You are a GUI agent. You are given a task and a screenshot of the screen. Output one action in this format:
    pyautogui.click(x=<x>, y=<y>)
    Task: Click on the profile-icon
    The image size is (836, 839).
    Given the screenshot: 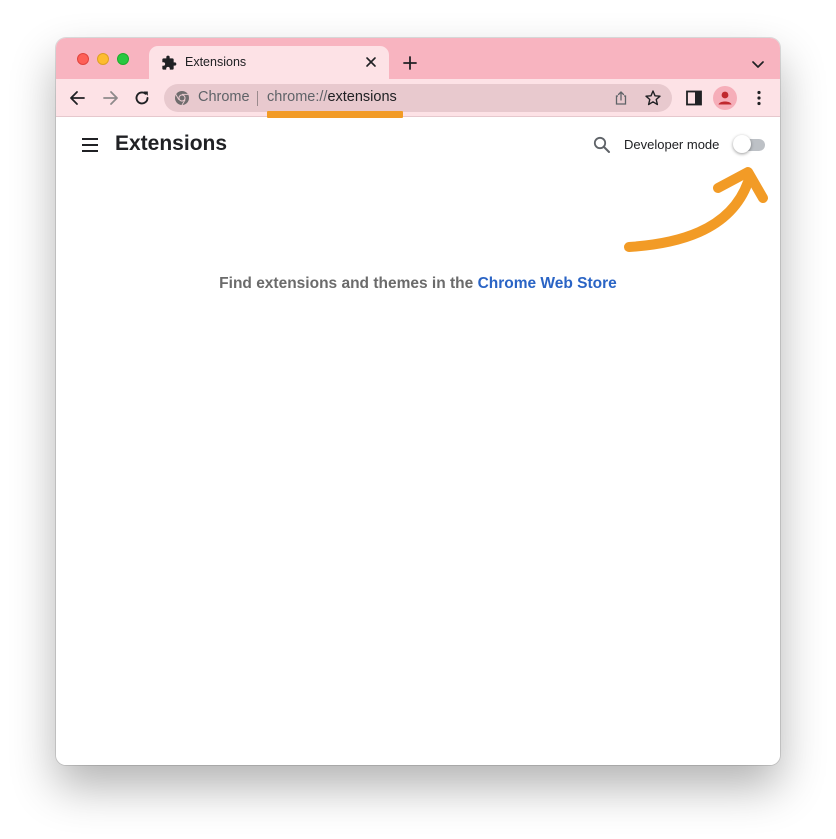 What is the action you would take?
    pyautogui.click(x=725, y=98)
    